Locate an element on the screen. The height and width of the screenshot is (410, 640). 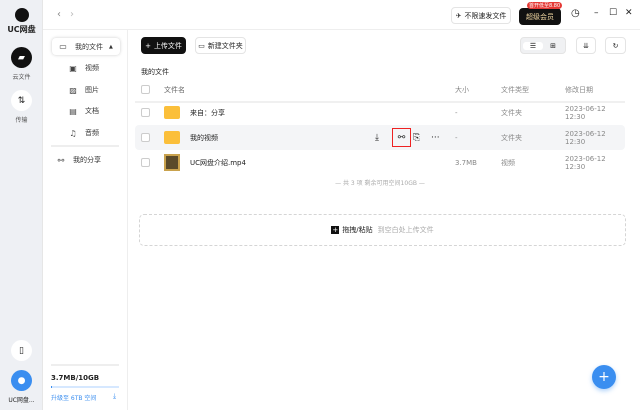
vip-button: 超级会员 is located at coordinates (540, 16).